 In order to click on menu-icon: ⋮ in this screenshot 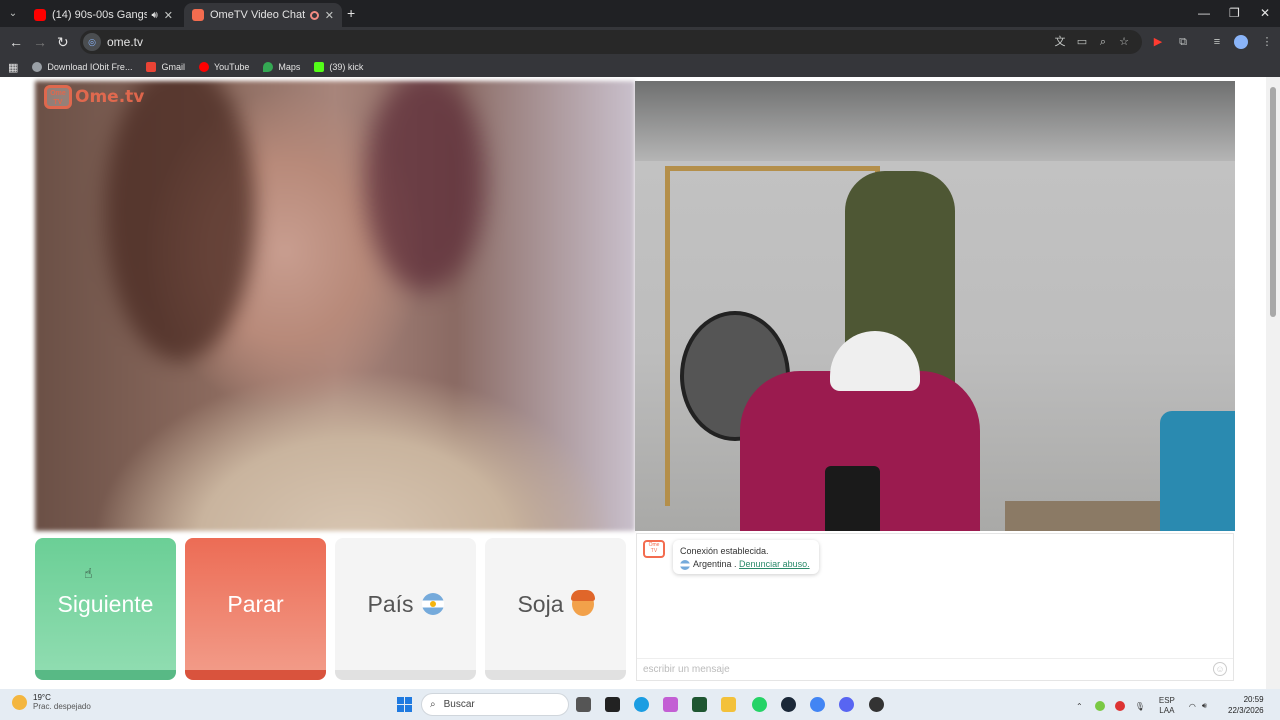, I will do `click(1267, 42)`.